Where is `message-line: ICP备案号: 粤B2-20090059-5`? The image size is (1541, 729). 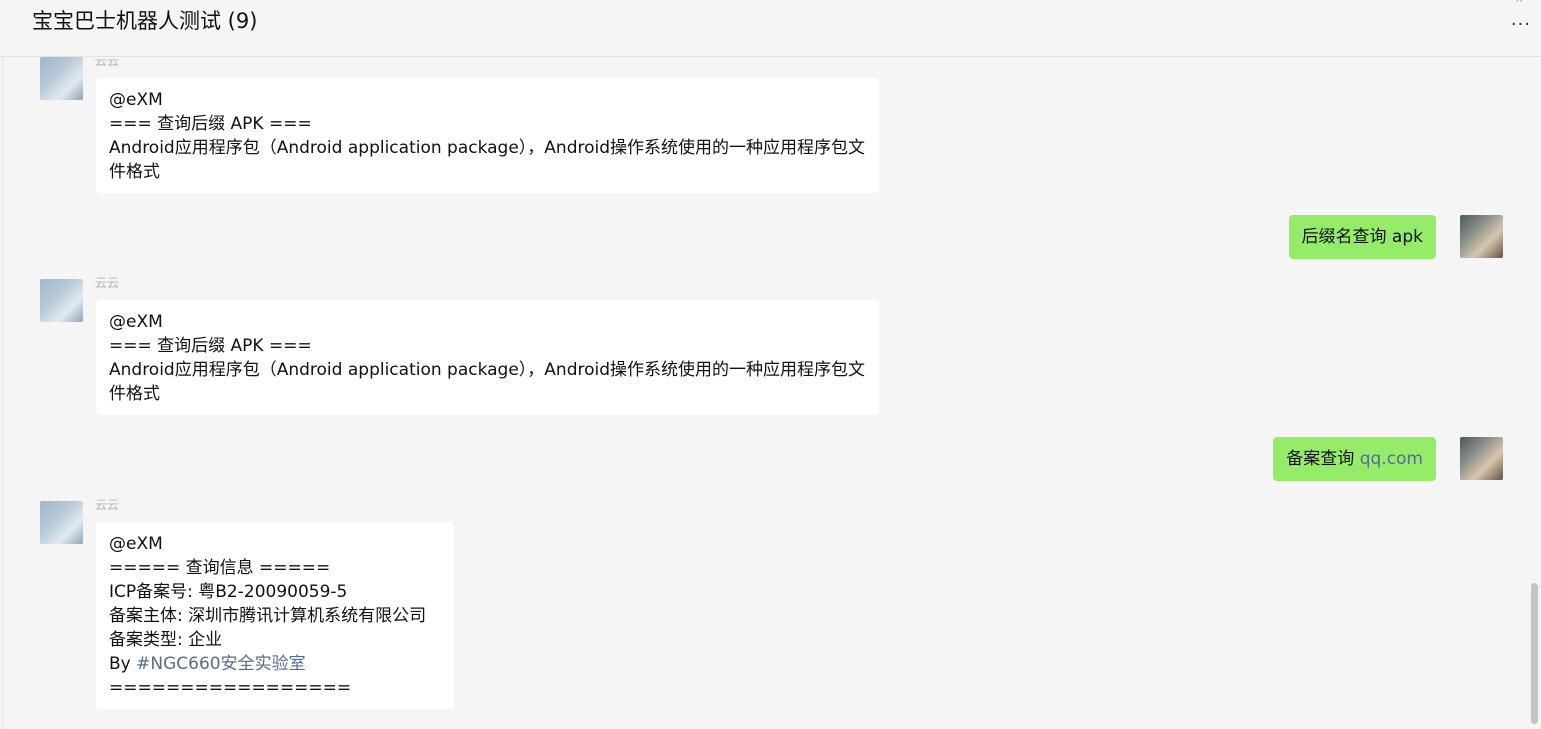
message-line: ICP备案号: 粤B2-20090059-5 is located at coordinates (228, 592).